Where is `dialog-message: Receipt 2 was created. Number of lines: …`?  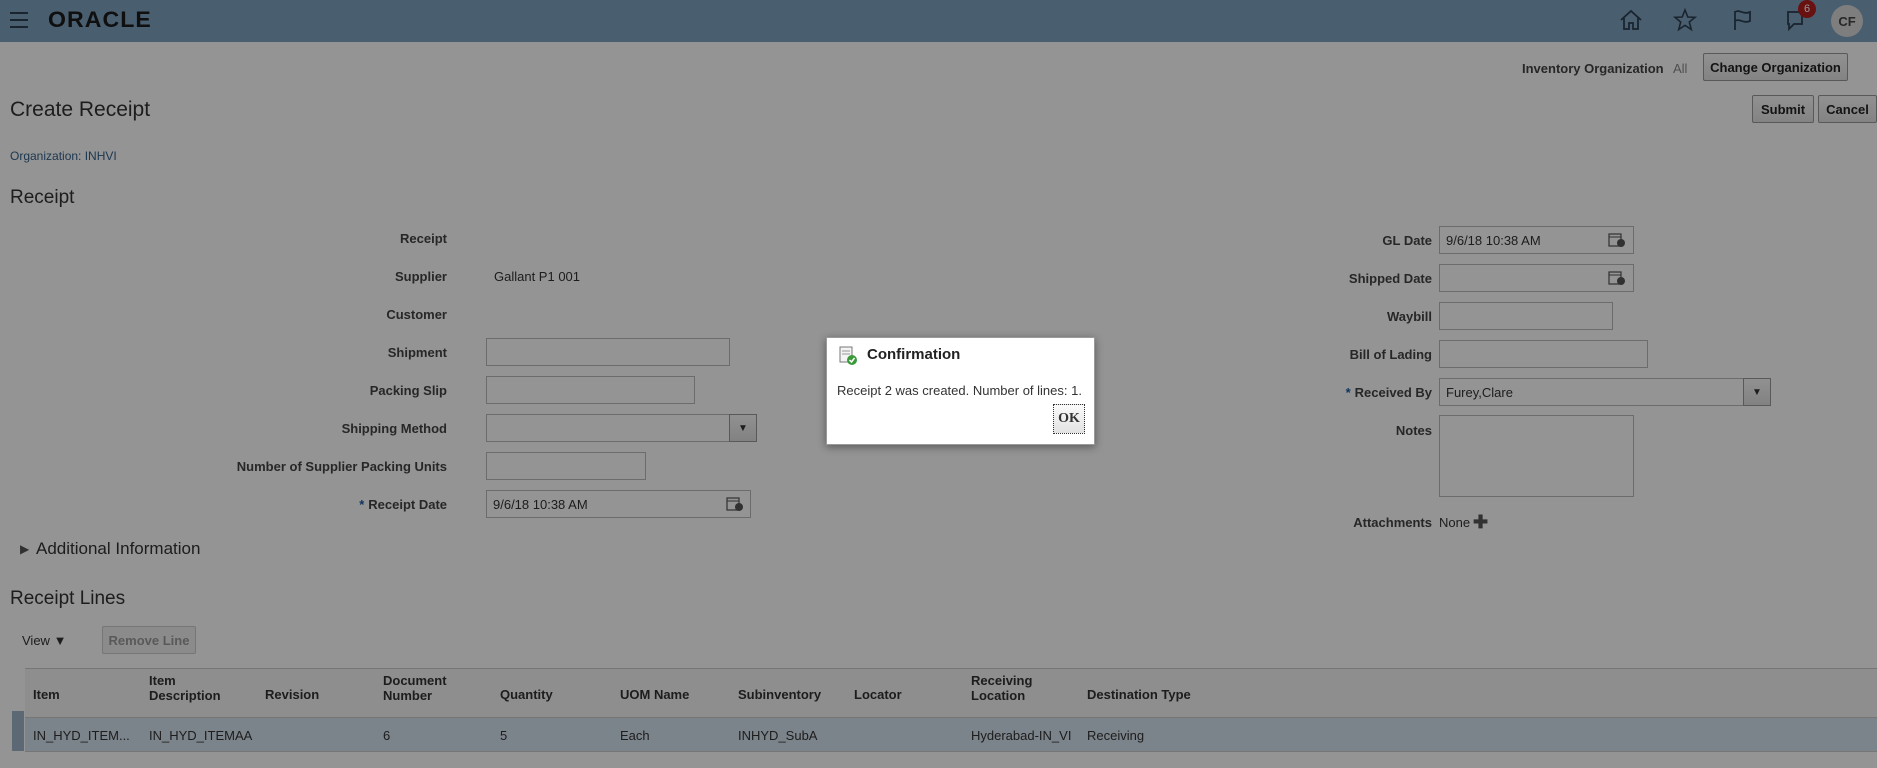
dialog-message: Receipt 2 was created. Number of lines: … is located at coordinates (959, 390).